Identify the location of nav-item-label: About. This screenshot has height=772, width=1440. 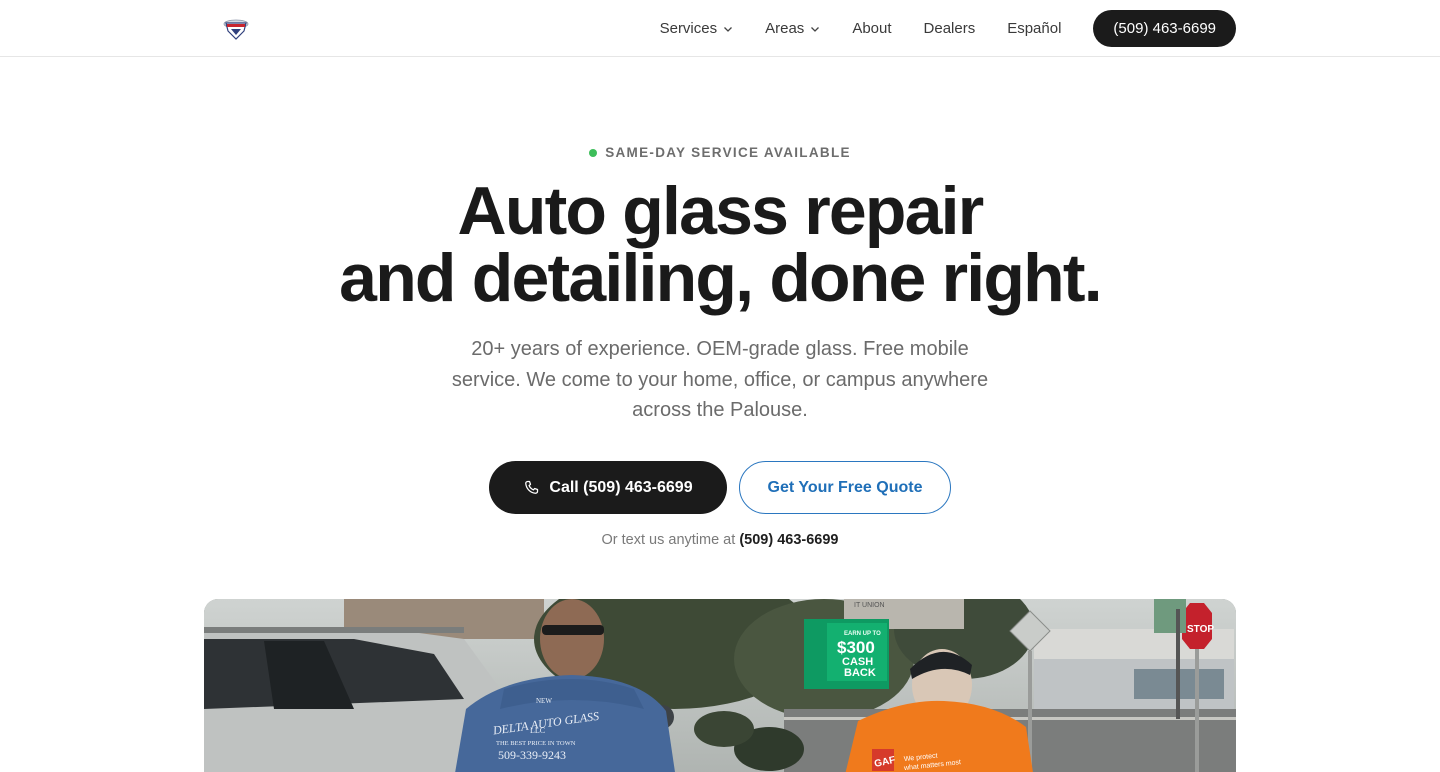
(872, 28).